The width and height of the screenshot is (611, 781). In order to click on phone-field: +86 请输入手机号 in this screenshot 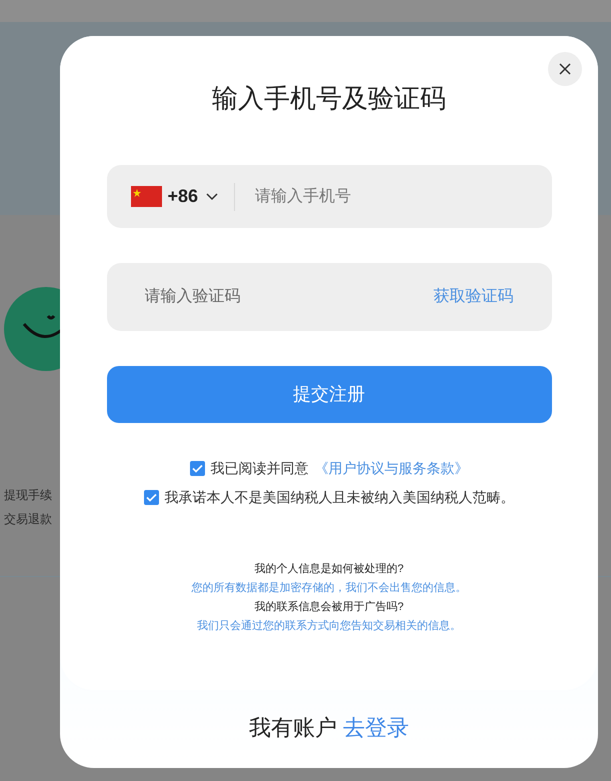, I will do `click(329, 196)`.